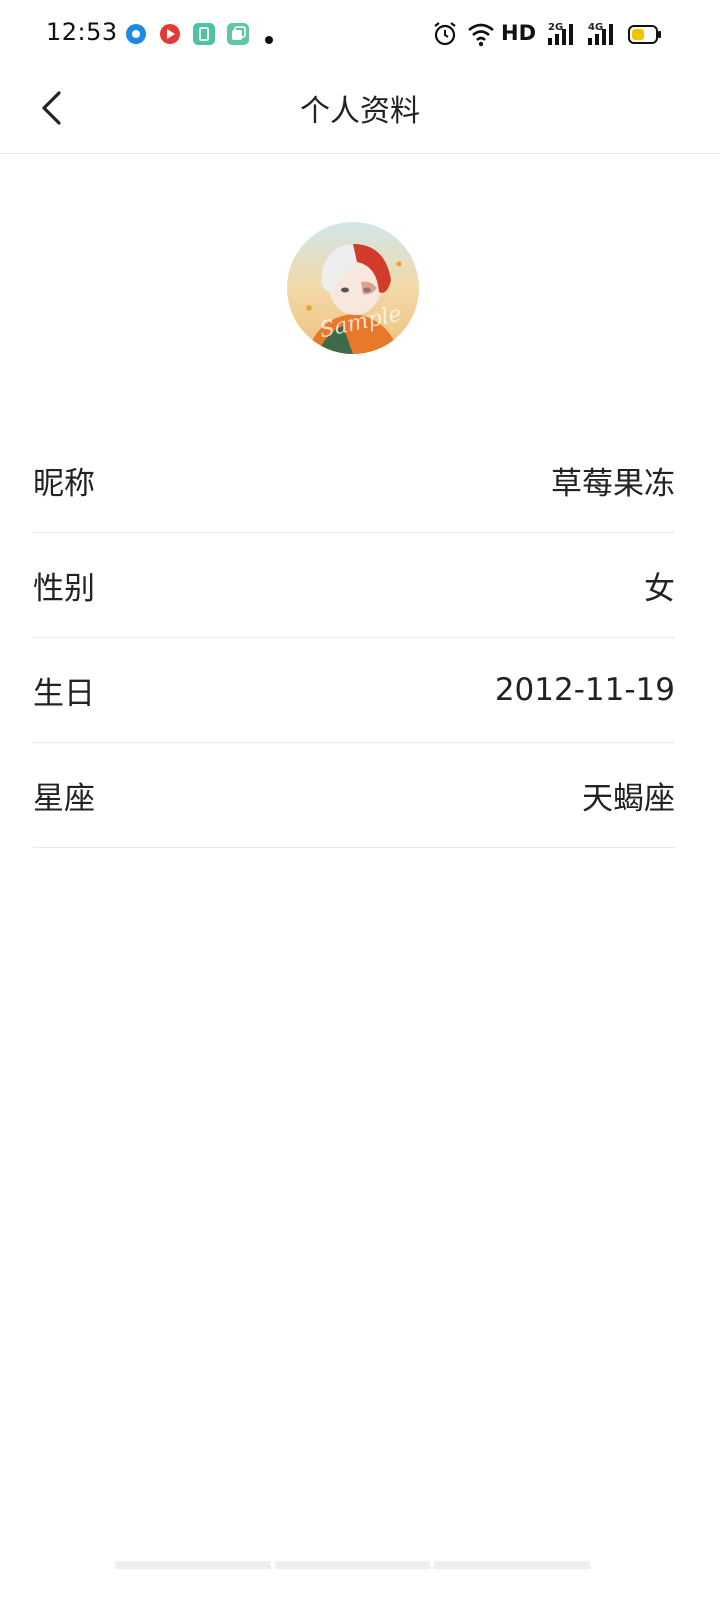 The width and height of the screenshot is (720, 1600). What do you see at coordinates (360, 35) in the screenshot?
I see `status-bar: 12:53 HD 2G 4G` at bounding box center [360, 35].